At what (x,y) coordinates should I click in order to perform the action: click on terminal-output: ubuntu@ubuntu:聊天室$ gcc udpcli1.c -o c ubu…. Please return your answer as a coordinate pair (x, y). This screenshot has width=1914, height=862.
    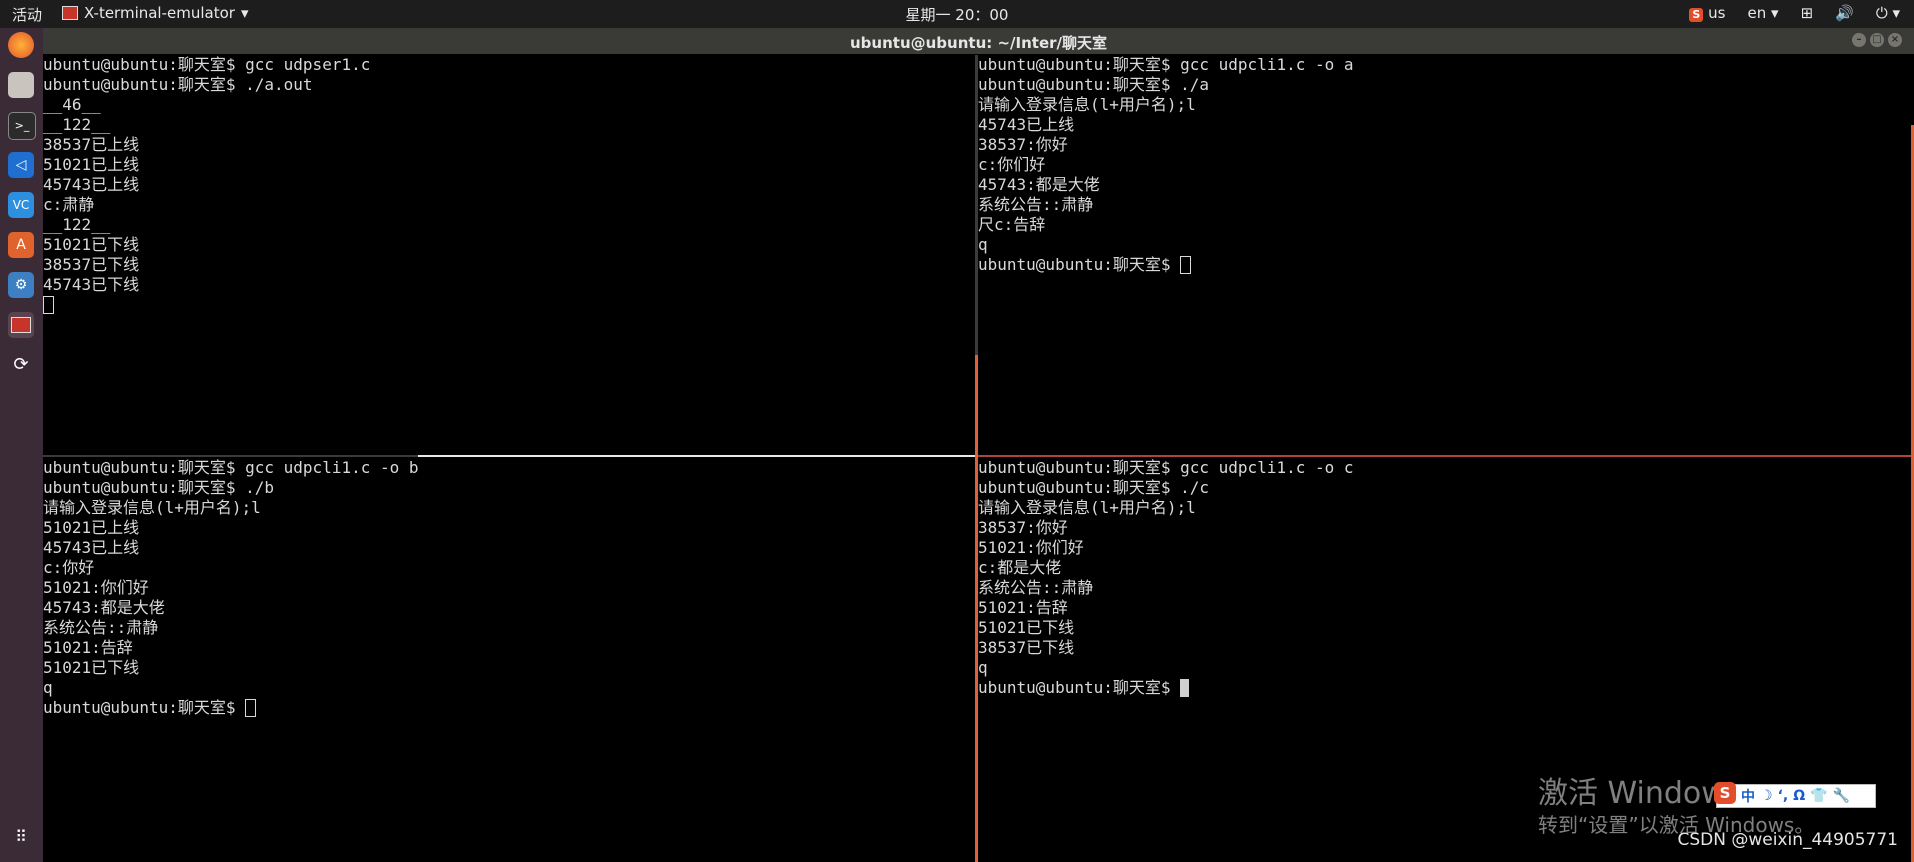
    Looking at the image, I should click on (1446, 568).